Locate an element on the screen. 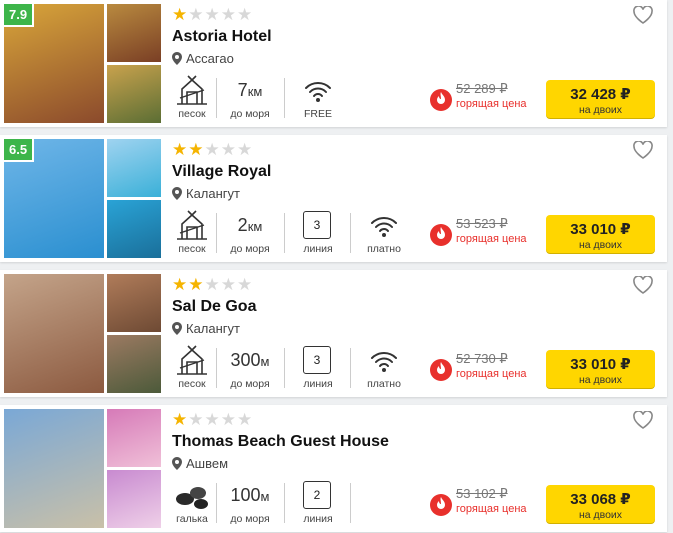 This screenshot has width=673, height=533. distance-value: 7 is located at coordinates (242, 90).